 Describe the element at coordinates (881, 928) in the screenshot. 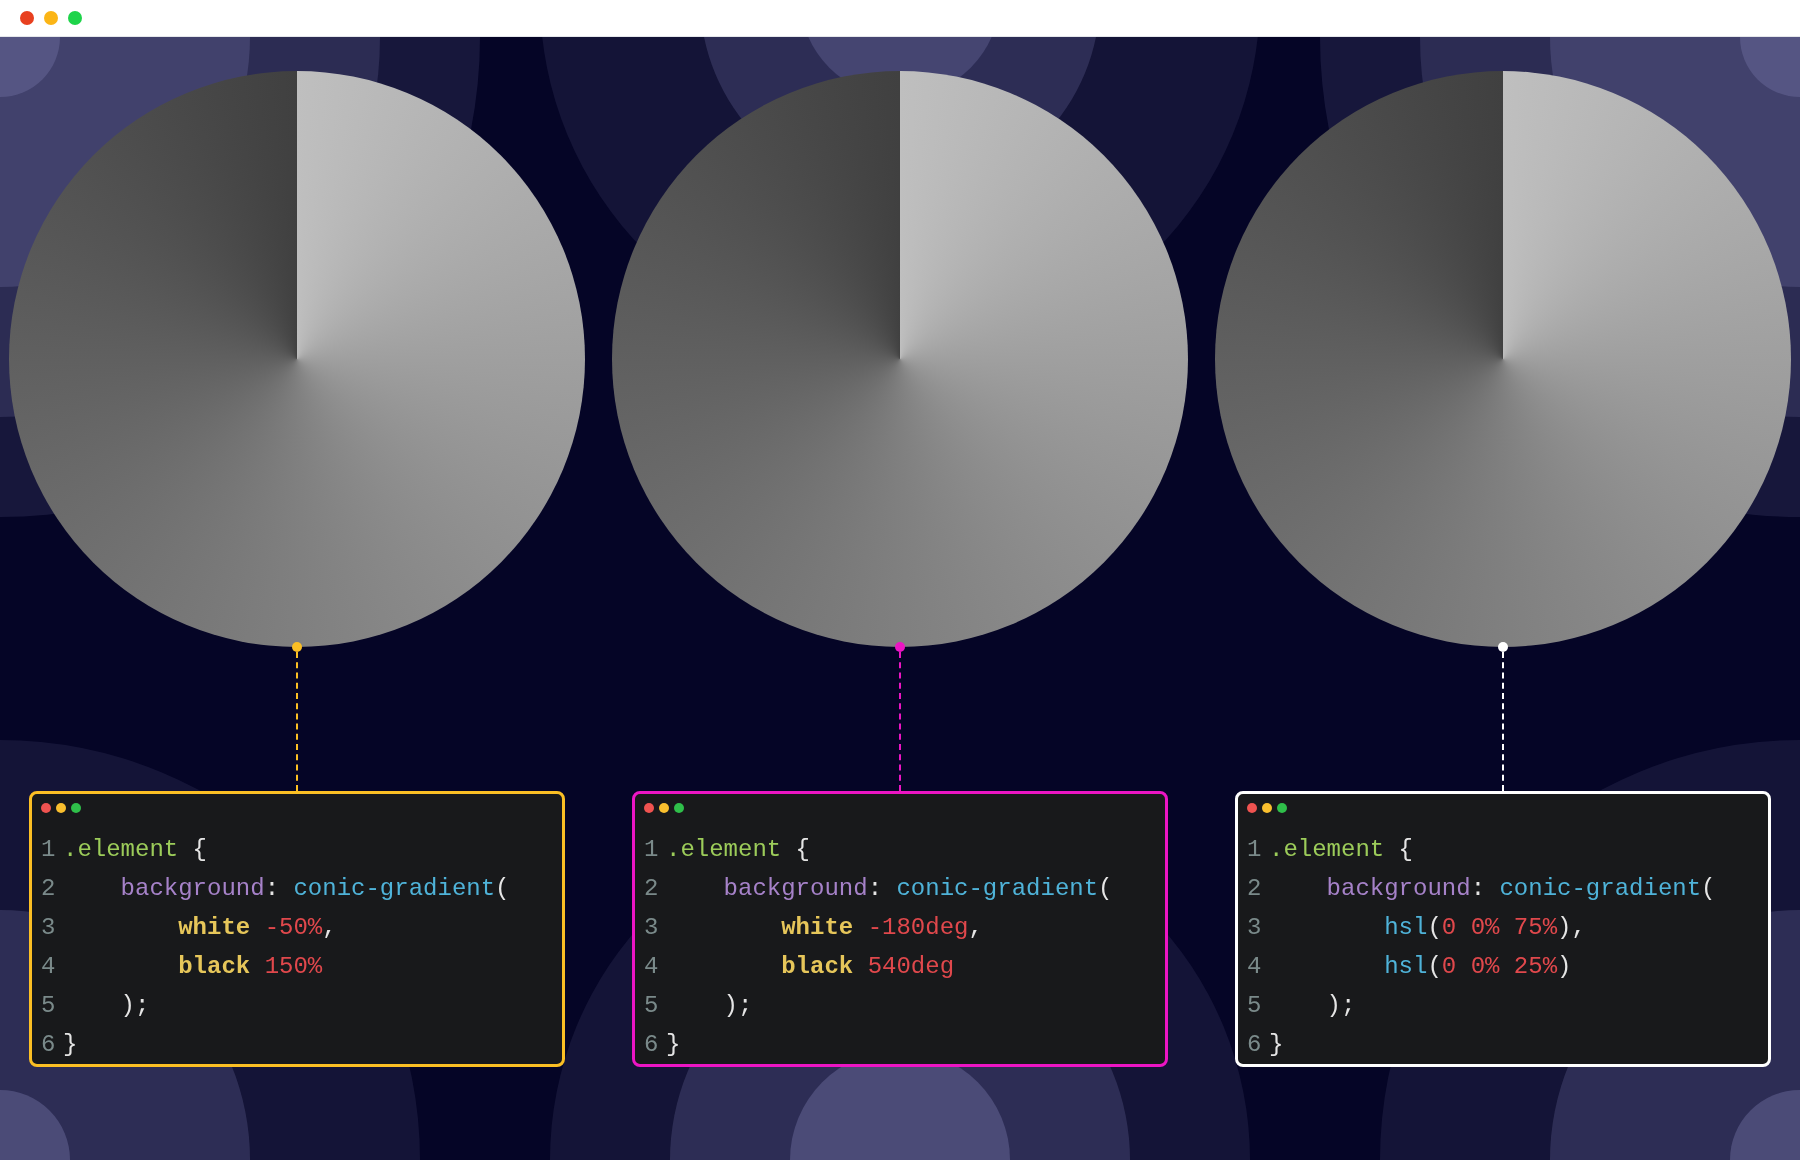

I see `code-line: white -180deg,` at that location.